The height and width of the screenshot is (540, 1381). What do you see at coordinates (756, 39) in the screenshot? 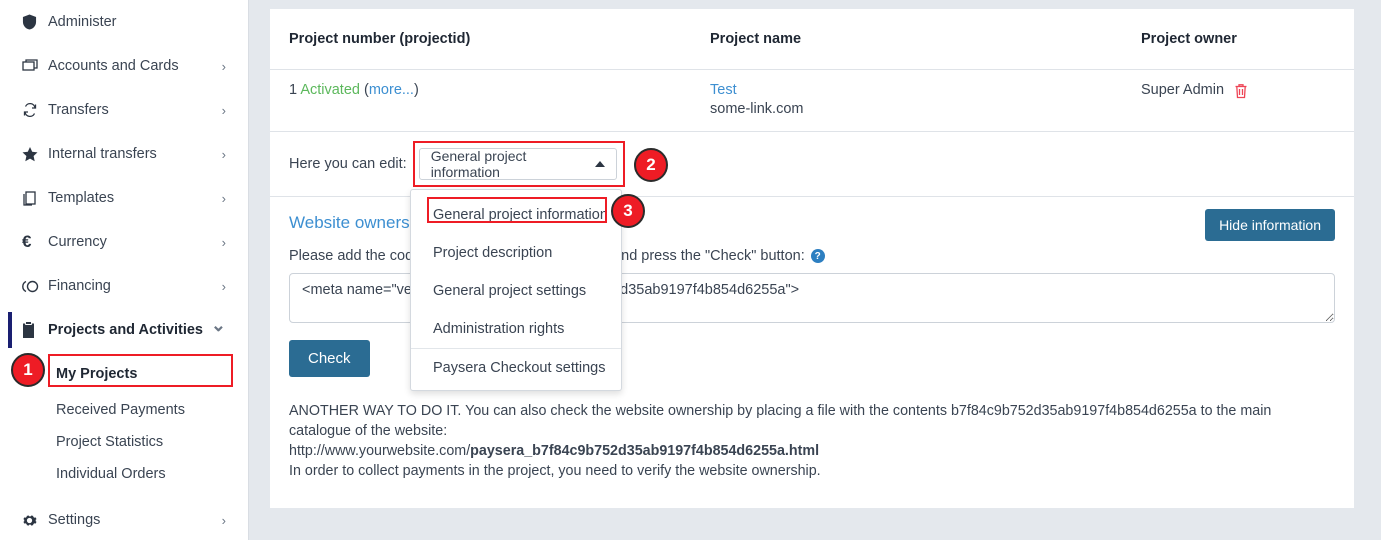
I see `col-project-name: Project name` at bounding box center [756, 39].